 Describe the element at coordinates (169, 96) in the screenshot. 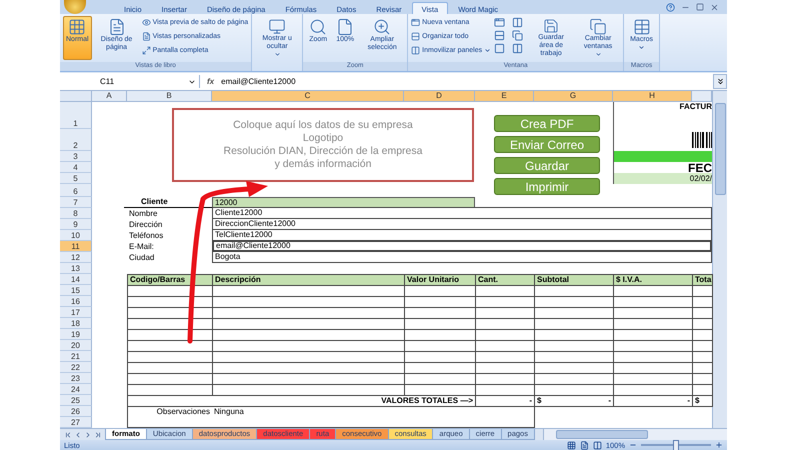

I see `column-header: B` at that location.